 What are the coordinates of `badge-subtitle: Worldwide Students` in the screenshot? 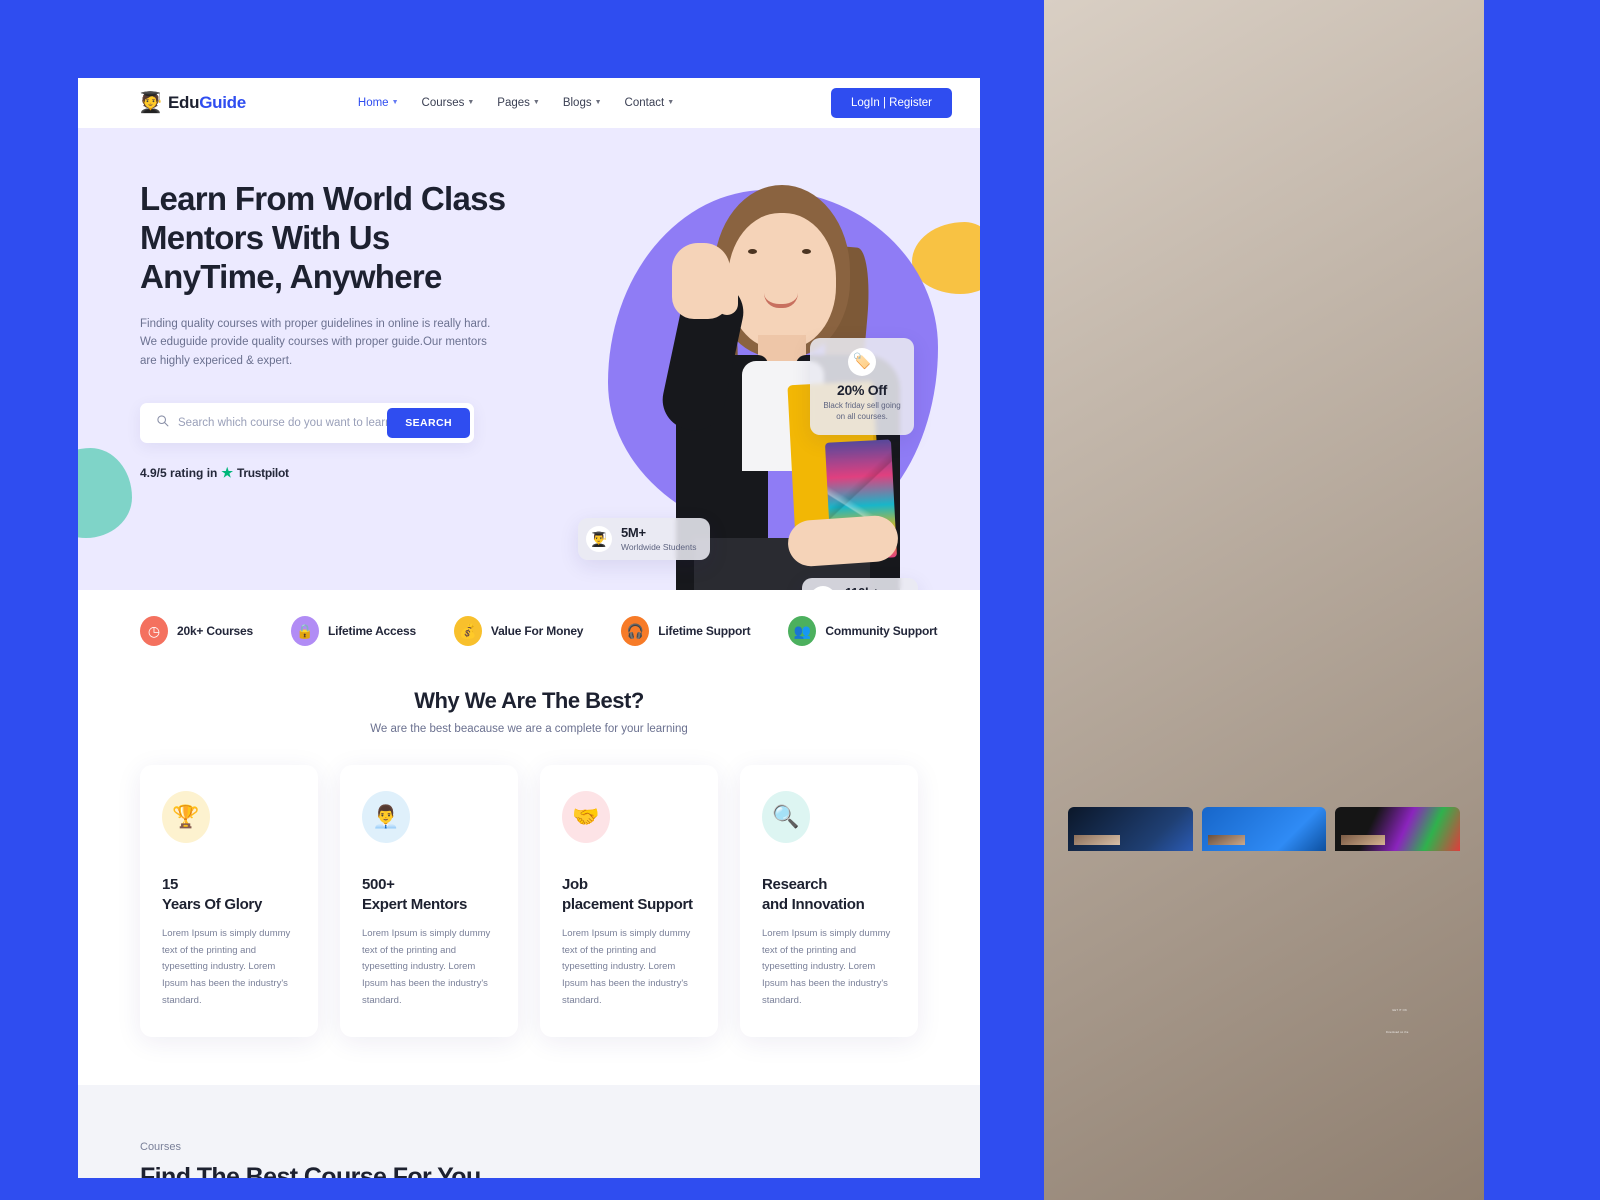 It's located at (659, 546).